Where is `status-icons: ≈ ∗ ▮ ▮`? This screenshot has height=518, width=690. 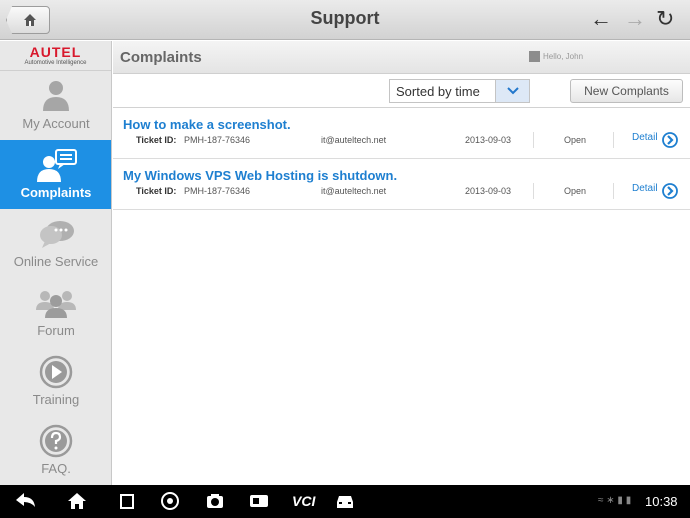
status-icons: ≈ ∗ ▮ ▮ is located at coordinates (615, 500).